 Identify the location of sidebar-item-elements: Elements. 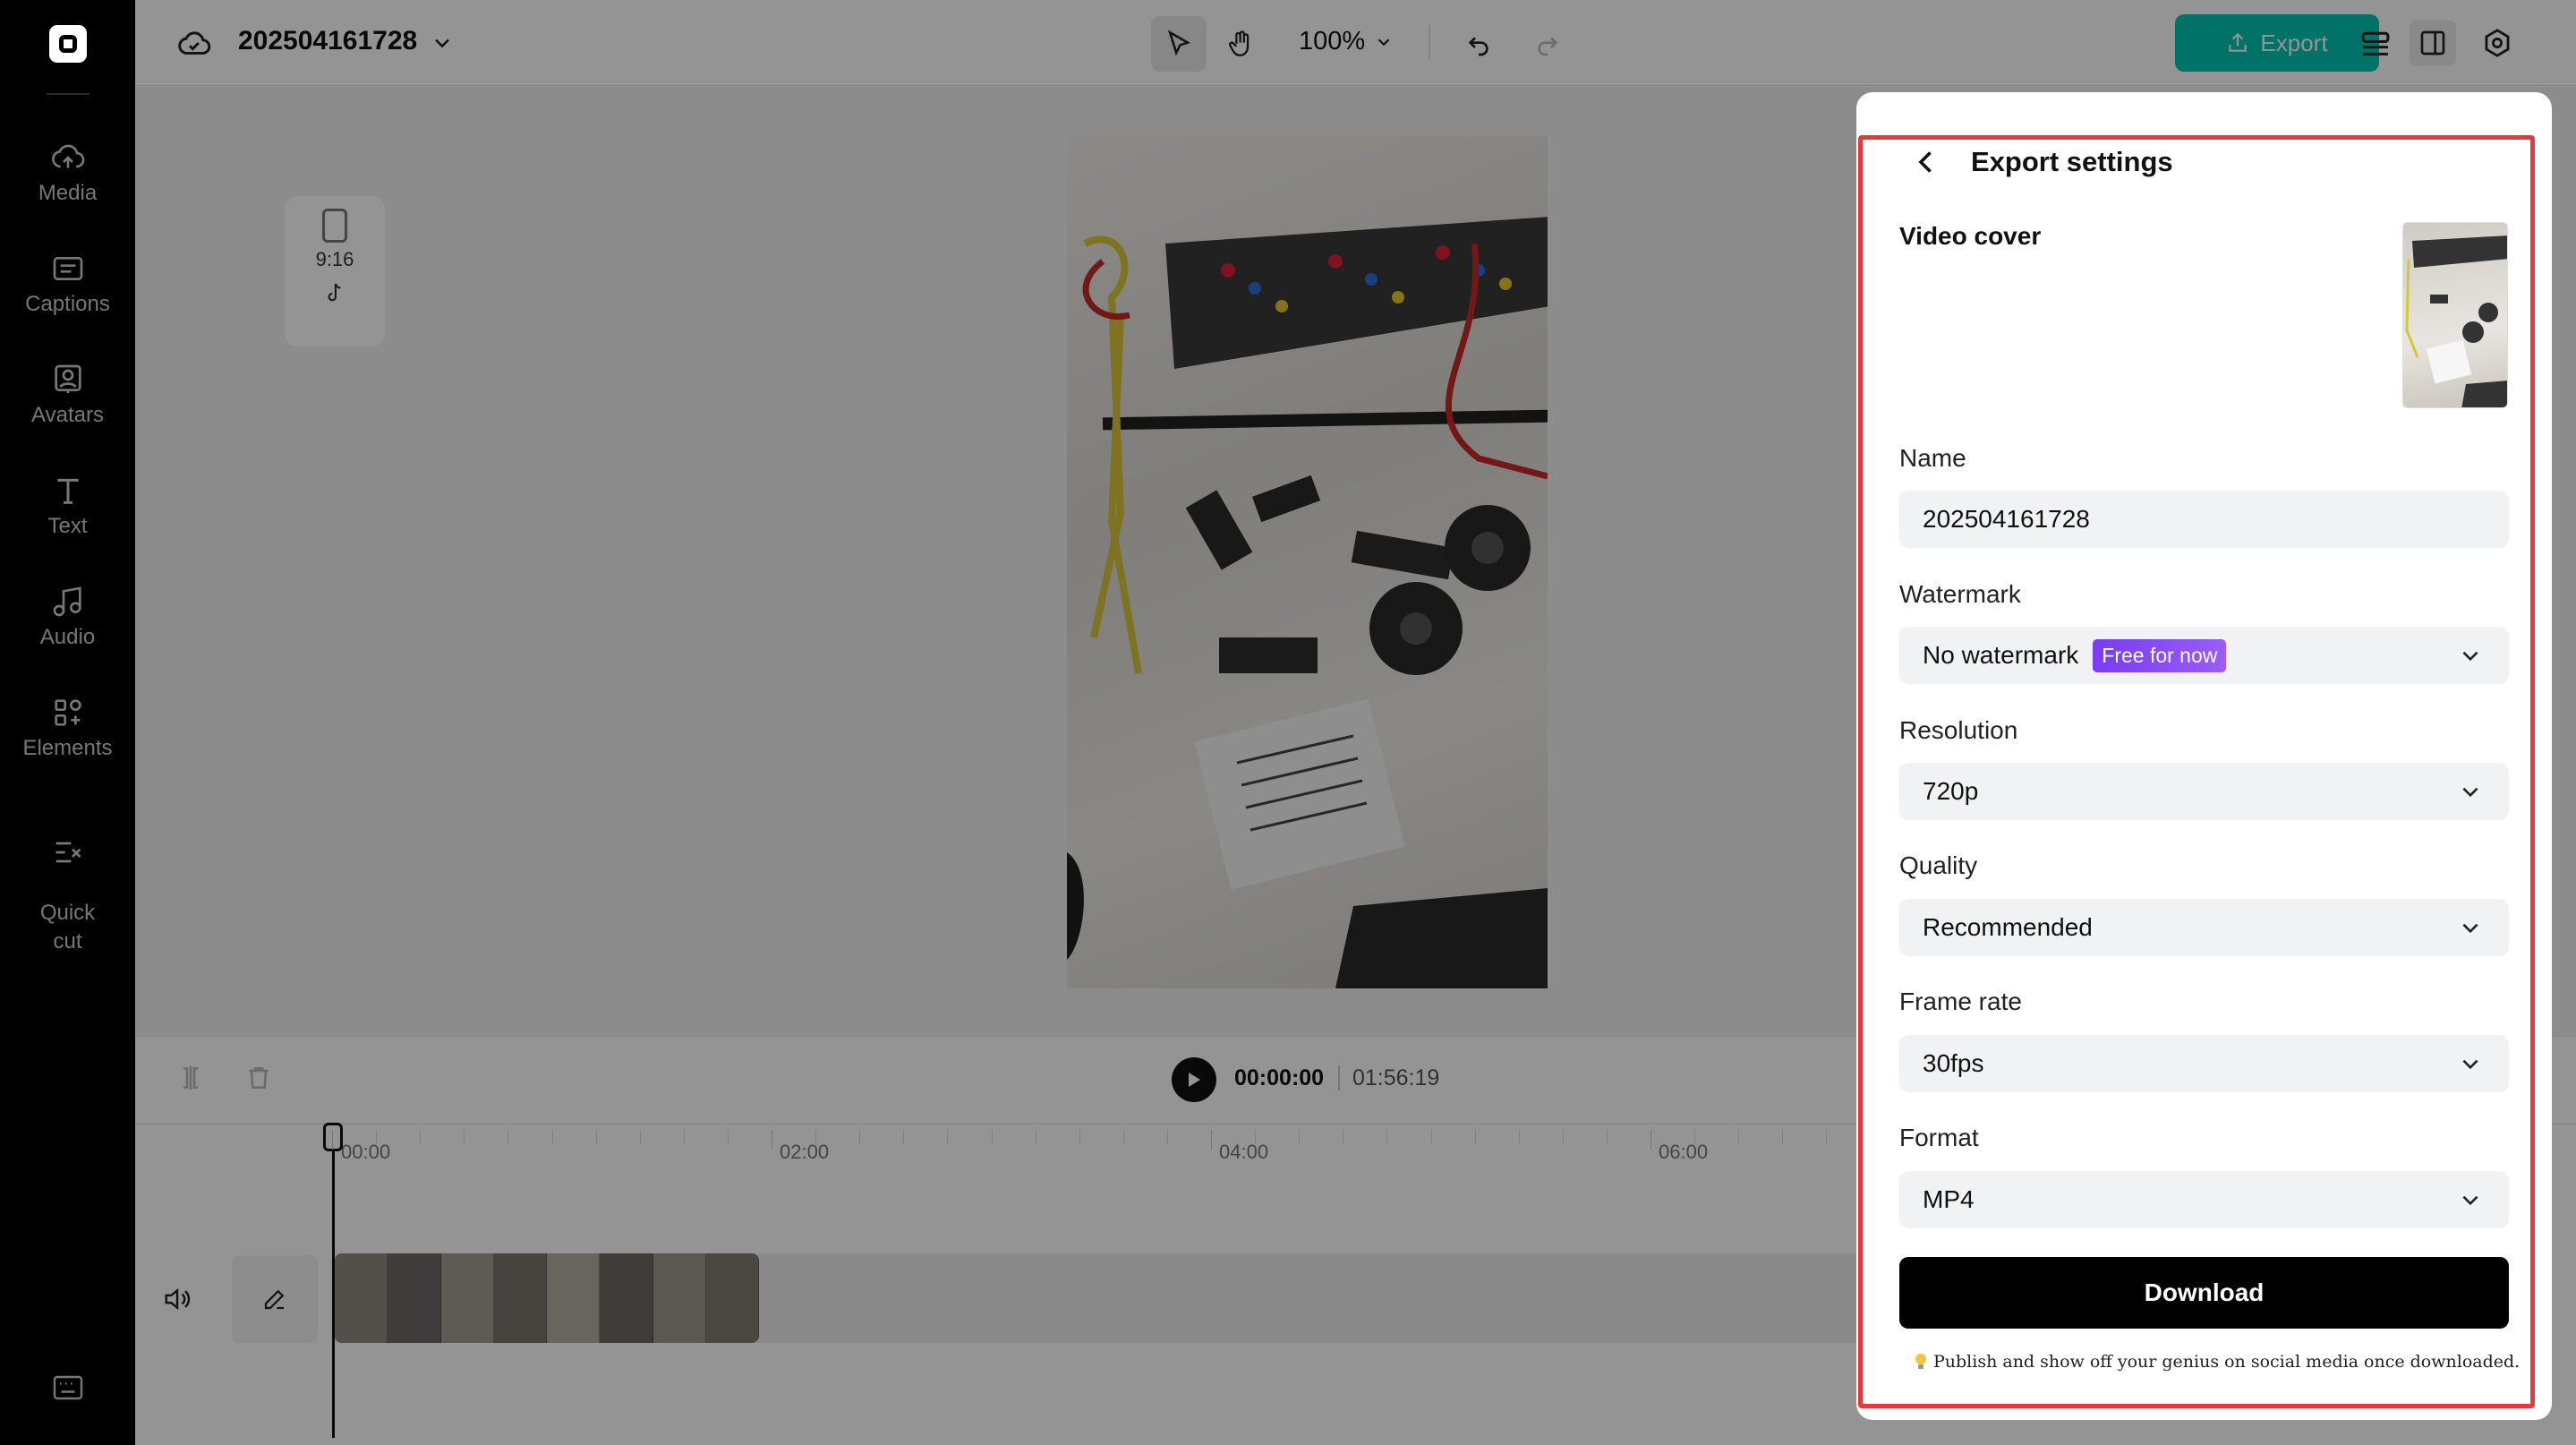
(67, 728).